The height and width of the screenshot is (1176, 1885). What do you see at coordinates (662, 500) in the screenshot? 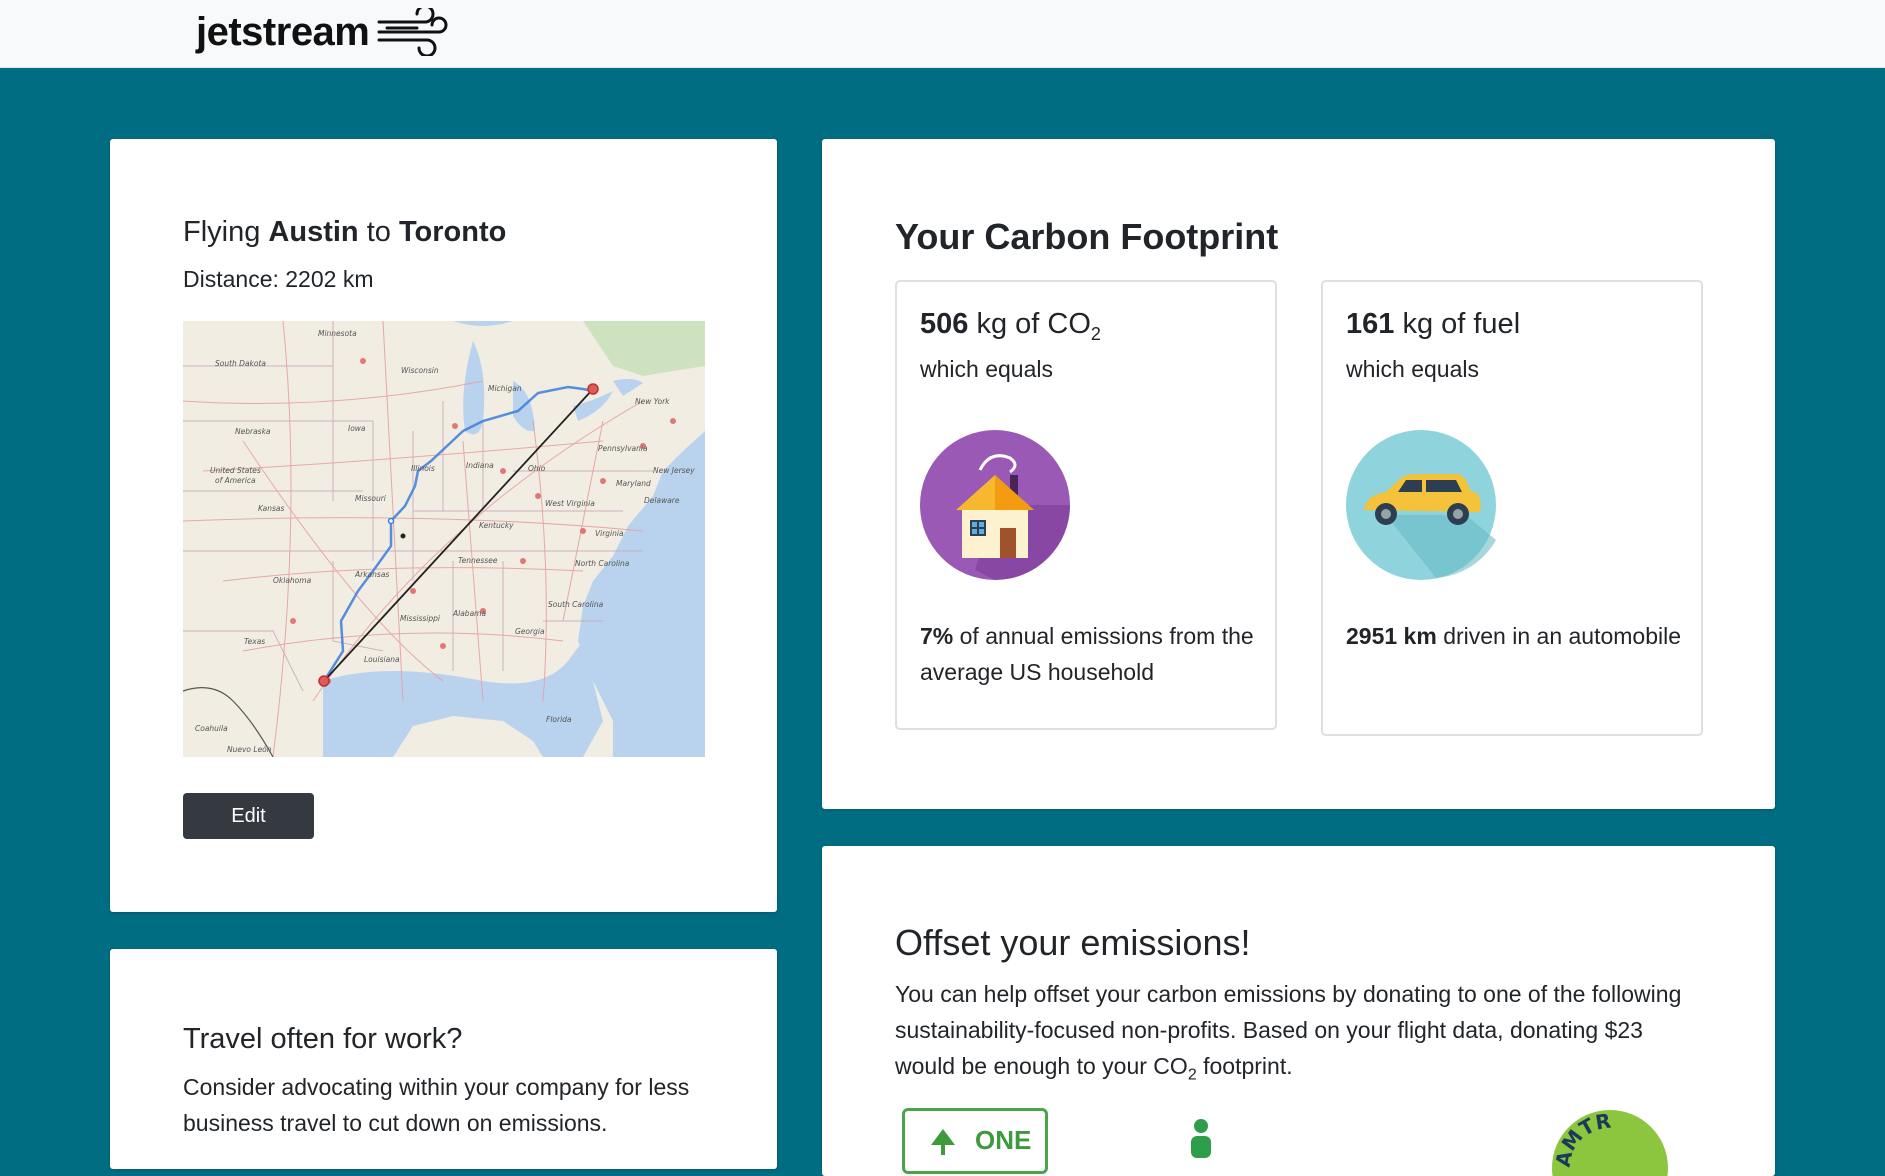
I see `map-label: Delaware` at bounding box center [662, 500].